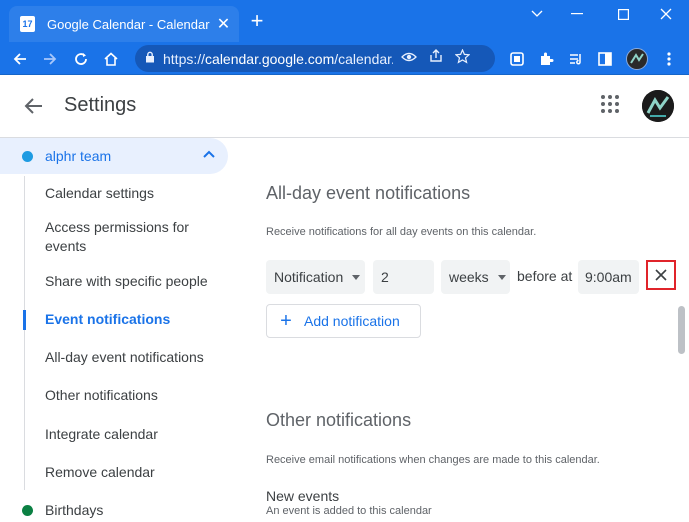 This screenshot has height=522, width=689. What do you see at coordinates (78, 156) in the screenshot?
I see `calendar-name: alphr team` at bounding box center [78, 156].